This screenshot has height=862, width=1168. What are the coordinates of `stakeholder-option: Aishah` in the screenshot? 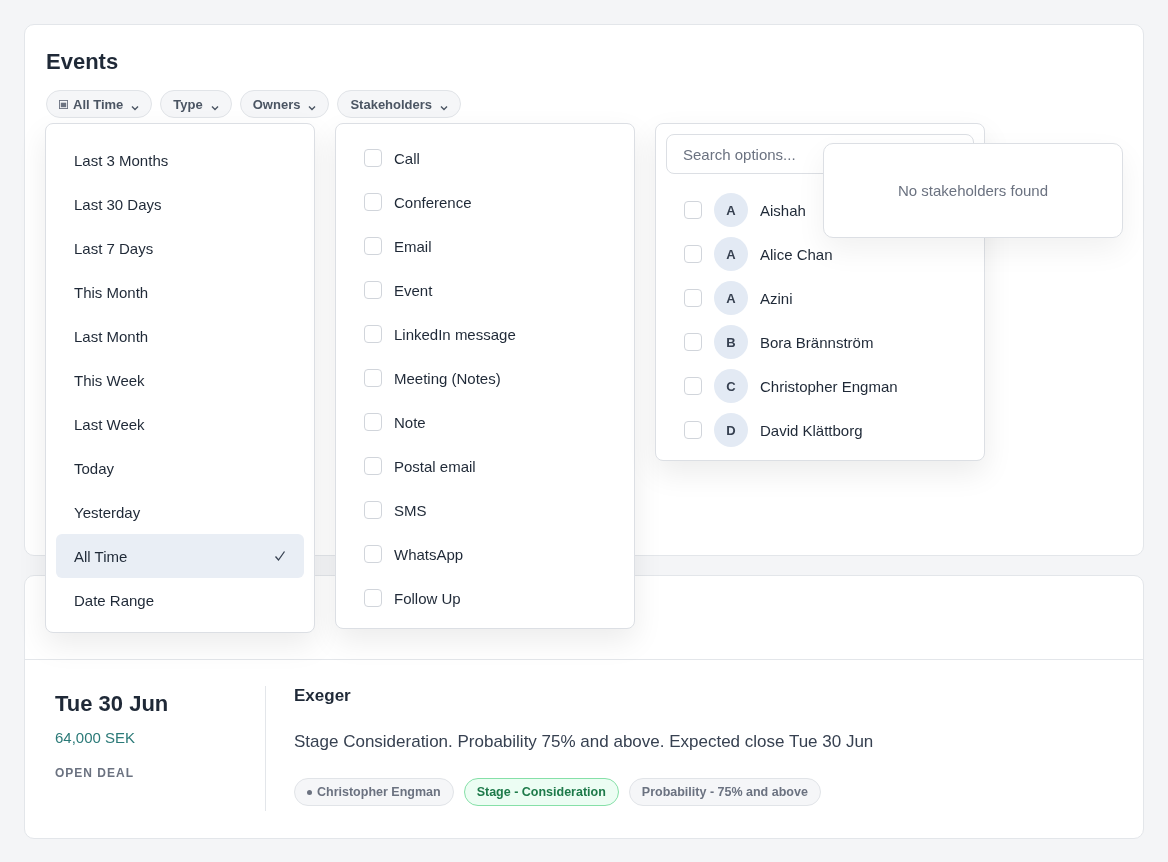 It's located at (783, 210).